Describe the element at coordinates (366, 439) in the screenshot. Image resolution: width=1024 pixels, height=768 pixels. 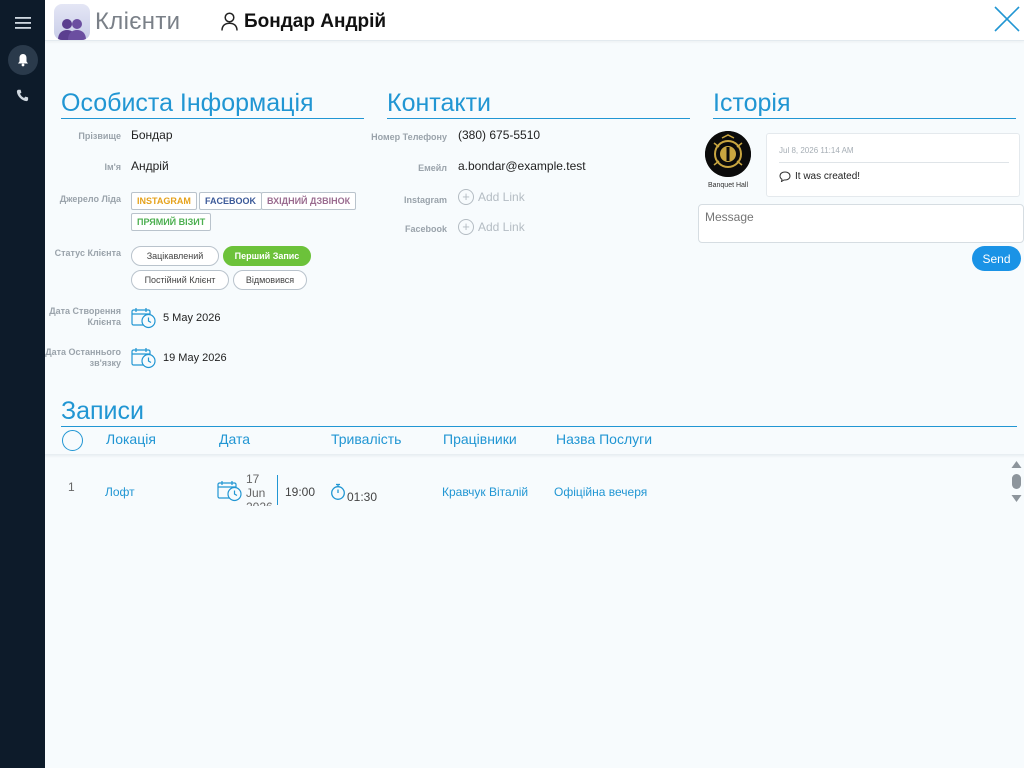
I see `column-duration: Тривалість` at that location.